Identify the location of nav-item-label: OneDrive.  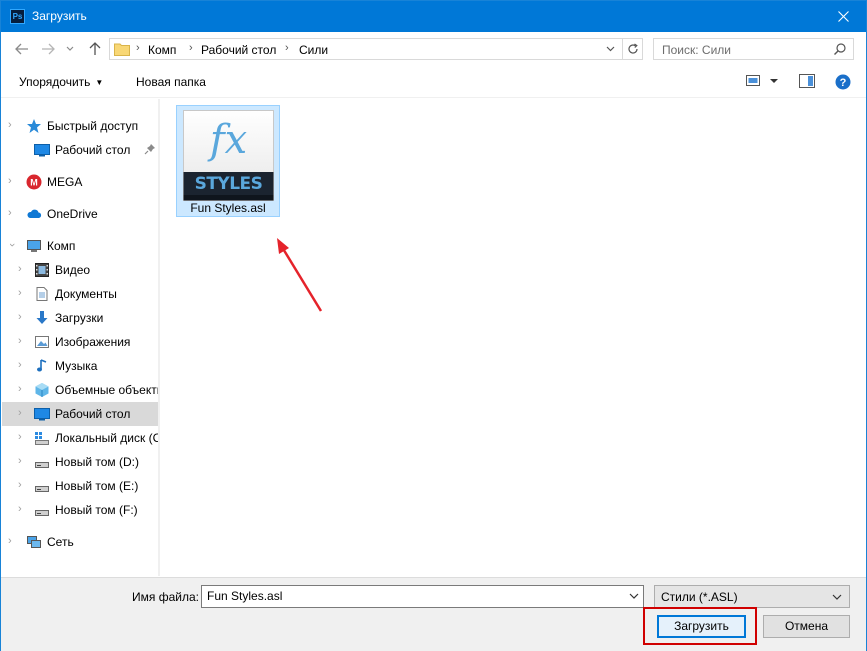
(72, 214).